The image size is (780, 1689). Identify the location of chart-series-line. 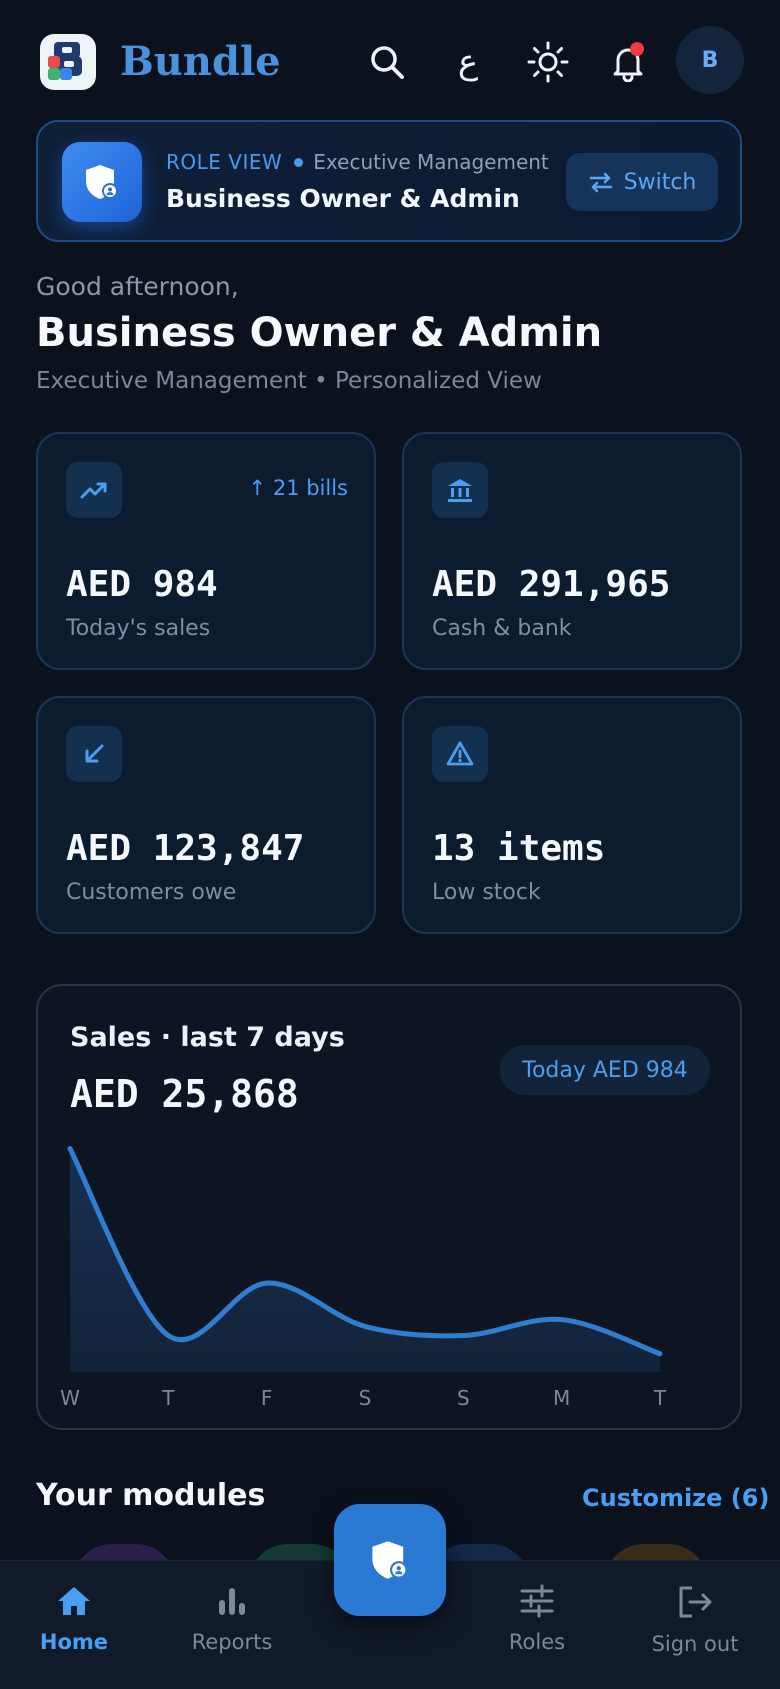
(365, 1251).